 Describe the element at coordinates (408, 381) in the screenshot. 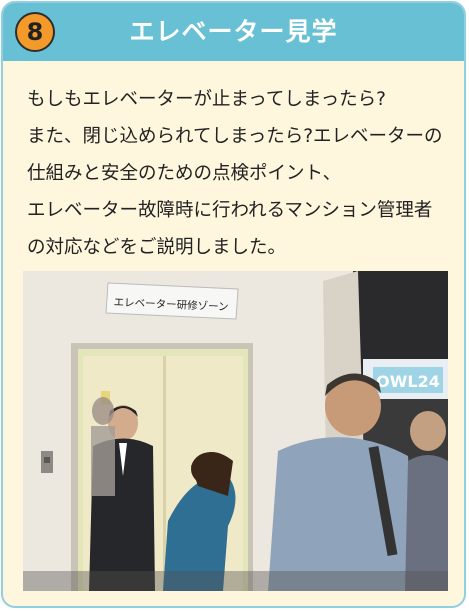

I see `booth-banner-text: OWL24` at that location.